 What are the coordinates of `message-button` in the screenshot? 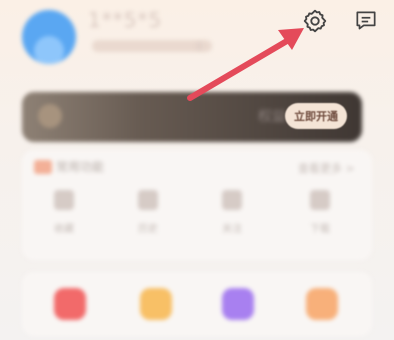 It's located at (366, 21).